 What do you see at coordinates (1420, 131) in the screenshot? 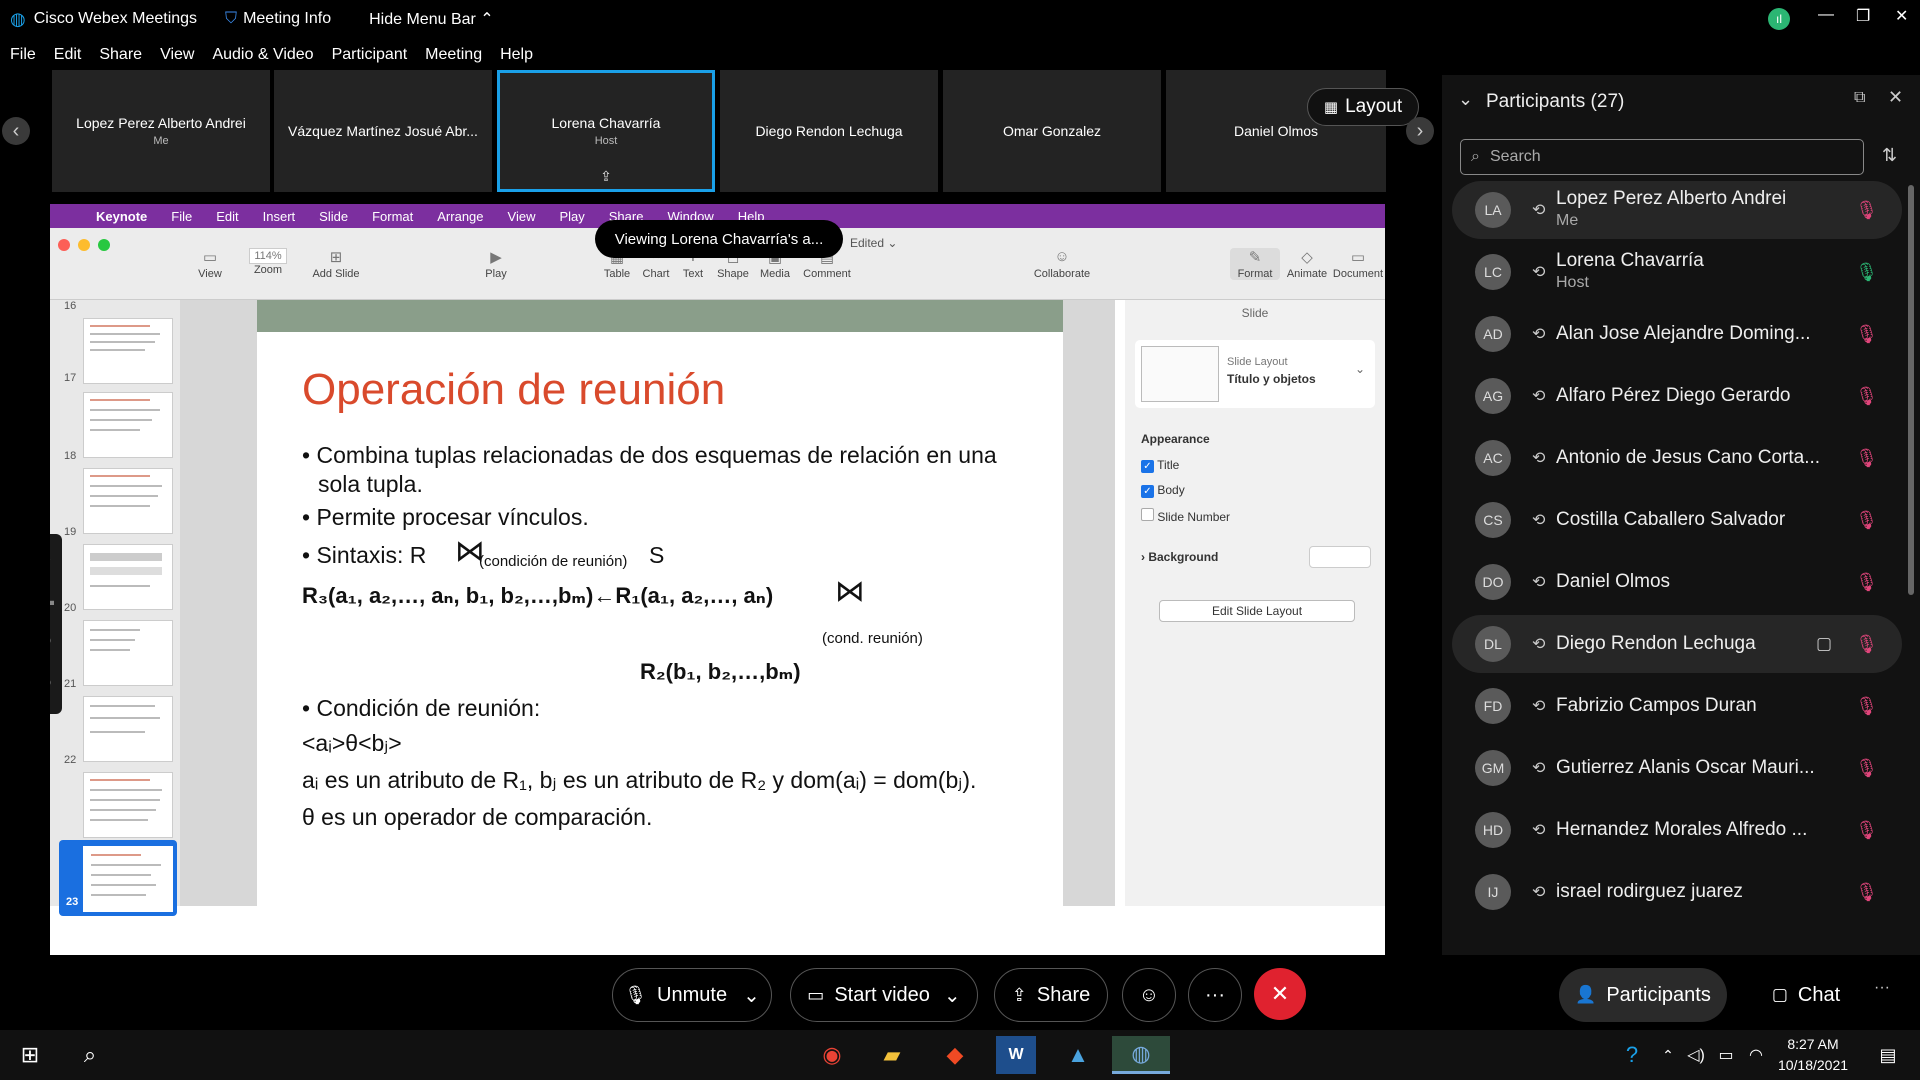
I see `filmstrip-next-button: ›` at bounding box center [1420, 131].